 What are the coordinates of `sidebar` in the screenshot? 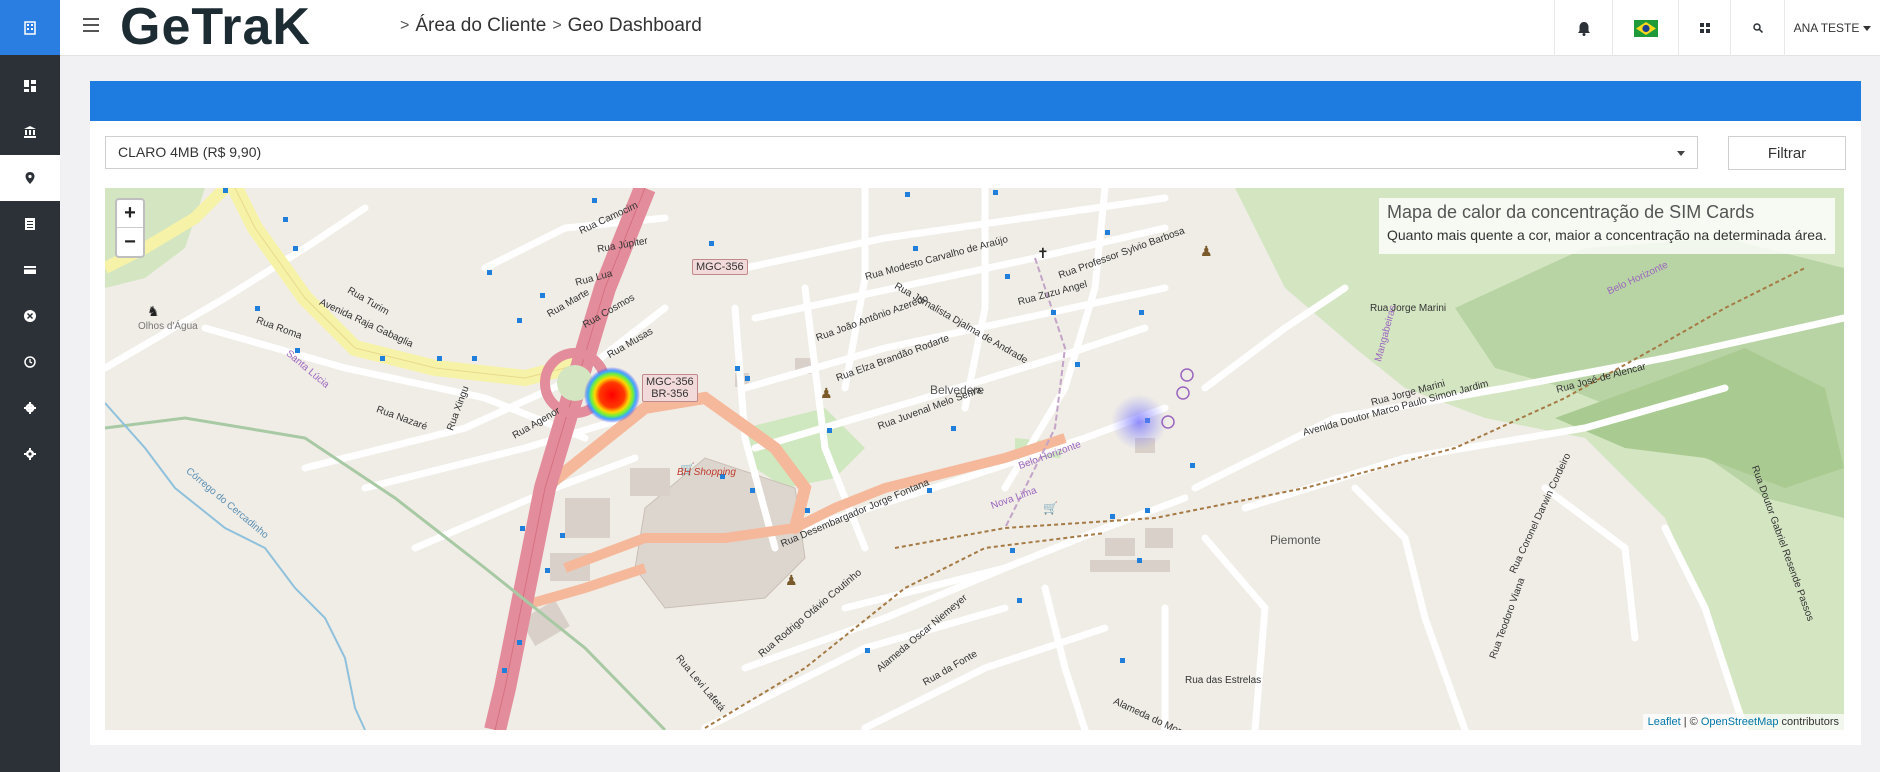 It's located at (30, 386).